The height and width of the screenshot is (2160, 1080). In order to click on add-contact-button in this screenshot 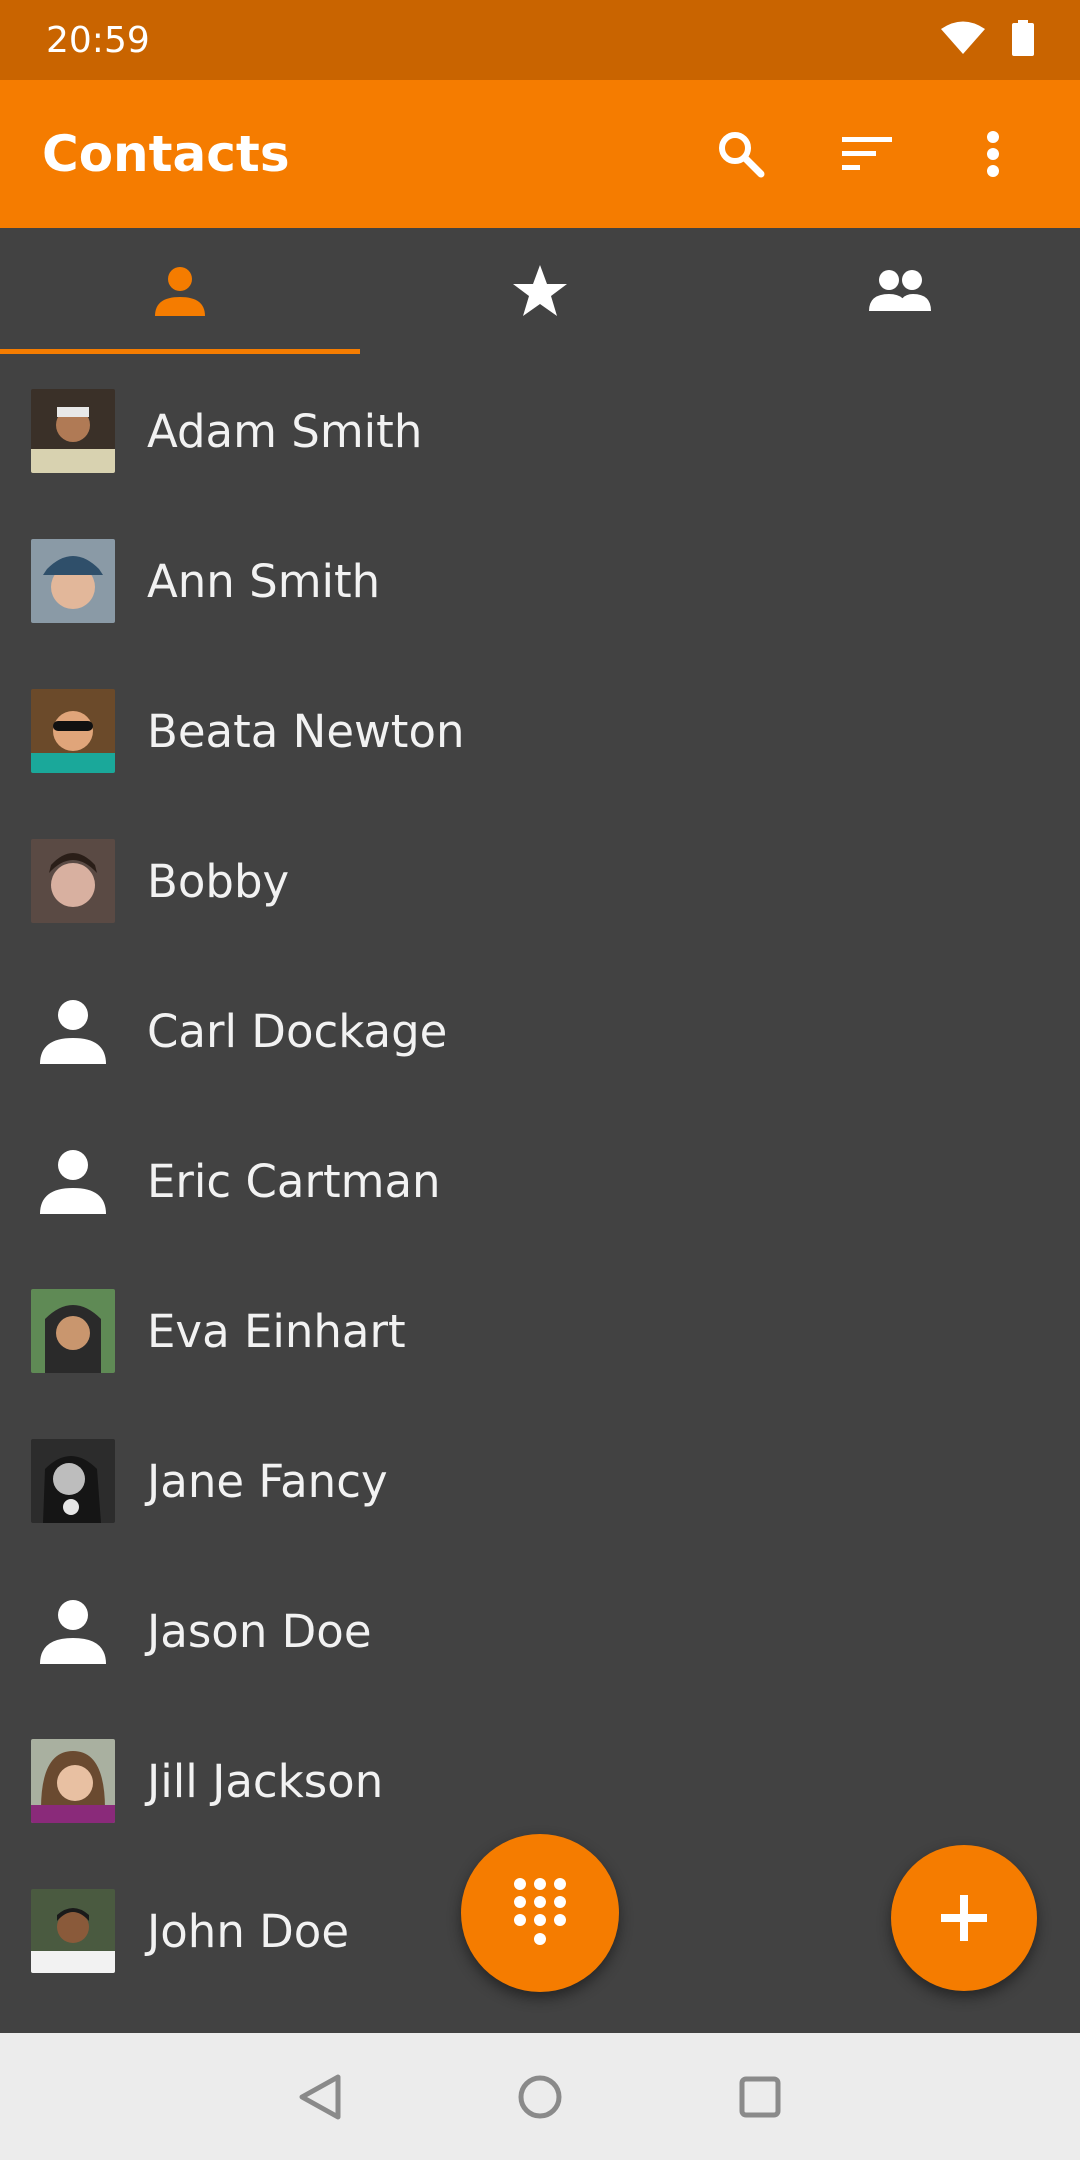, I will do `click(964, 1918)`.